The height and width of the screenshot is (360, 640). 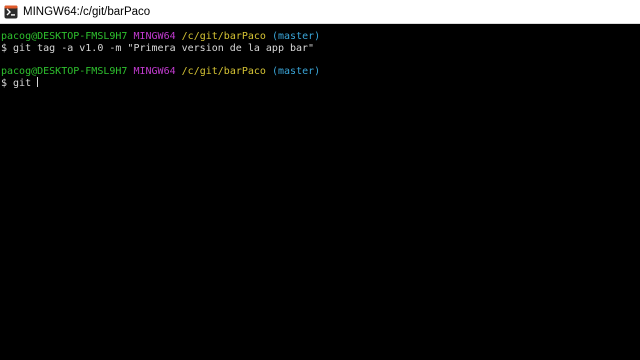 What do you see at coordinates (320, 83) in the screenshot?
I see `input-line: $ git` at bounding box center [320, 83].